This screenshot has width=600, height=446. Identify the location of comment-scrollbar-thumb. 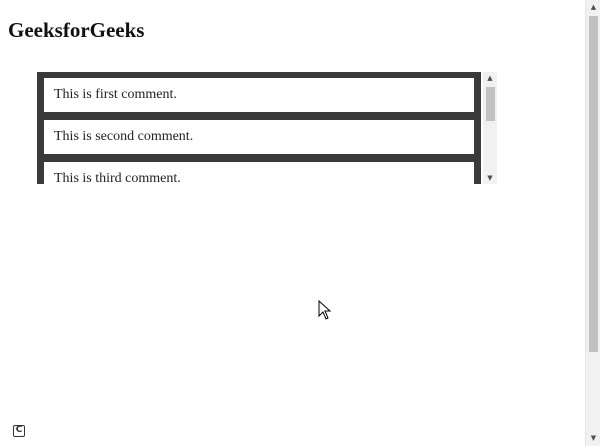
(490, 104).